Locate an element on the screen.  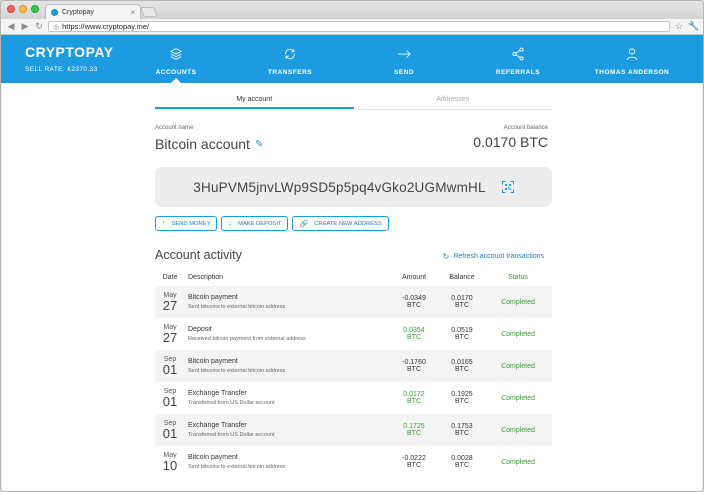
back-icon: ◀ is located at coordinates (11, 26).